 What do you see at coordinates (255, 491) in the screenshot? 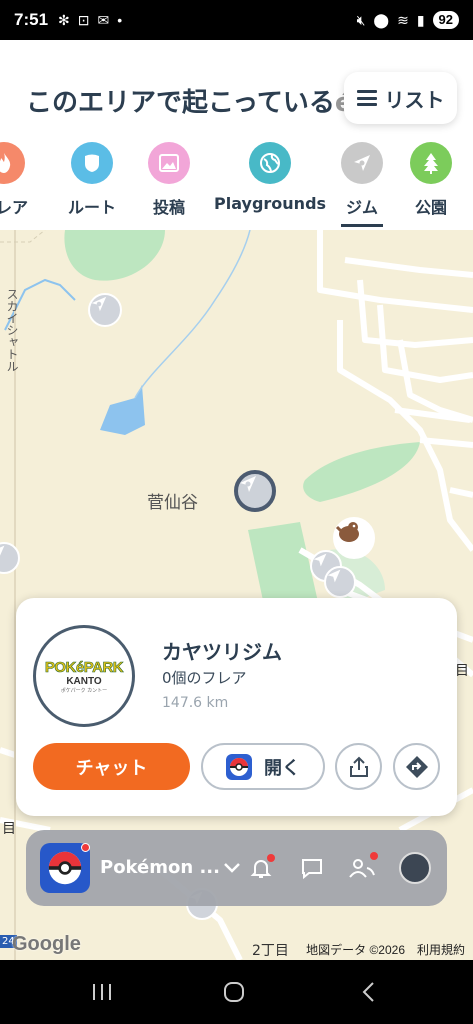
I see `gym-pin-selected` at bounding box center [255, 491].